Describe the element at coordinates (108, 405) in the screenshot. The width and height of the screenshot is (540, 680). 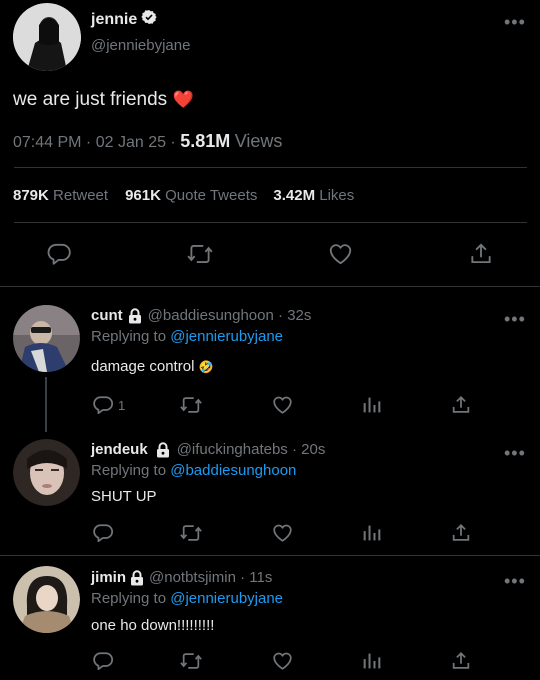
I see `reply-icon: 1` at that location.